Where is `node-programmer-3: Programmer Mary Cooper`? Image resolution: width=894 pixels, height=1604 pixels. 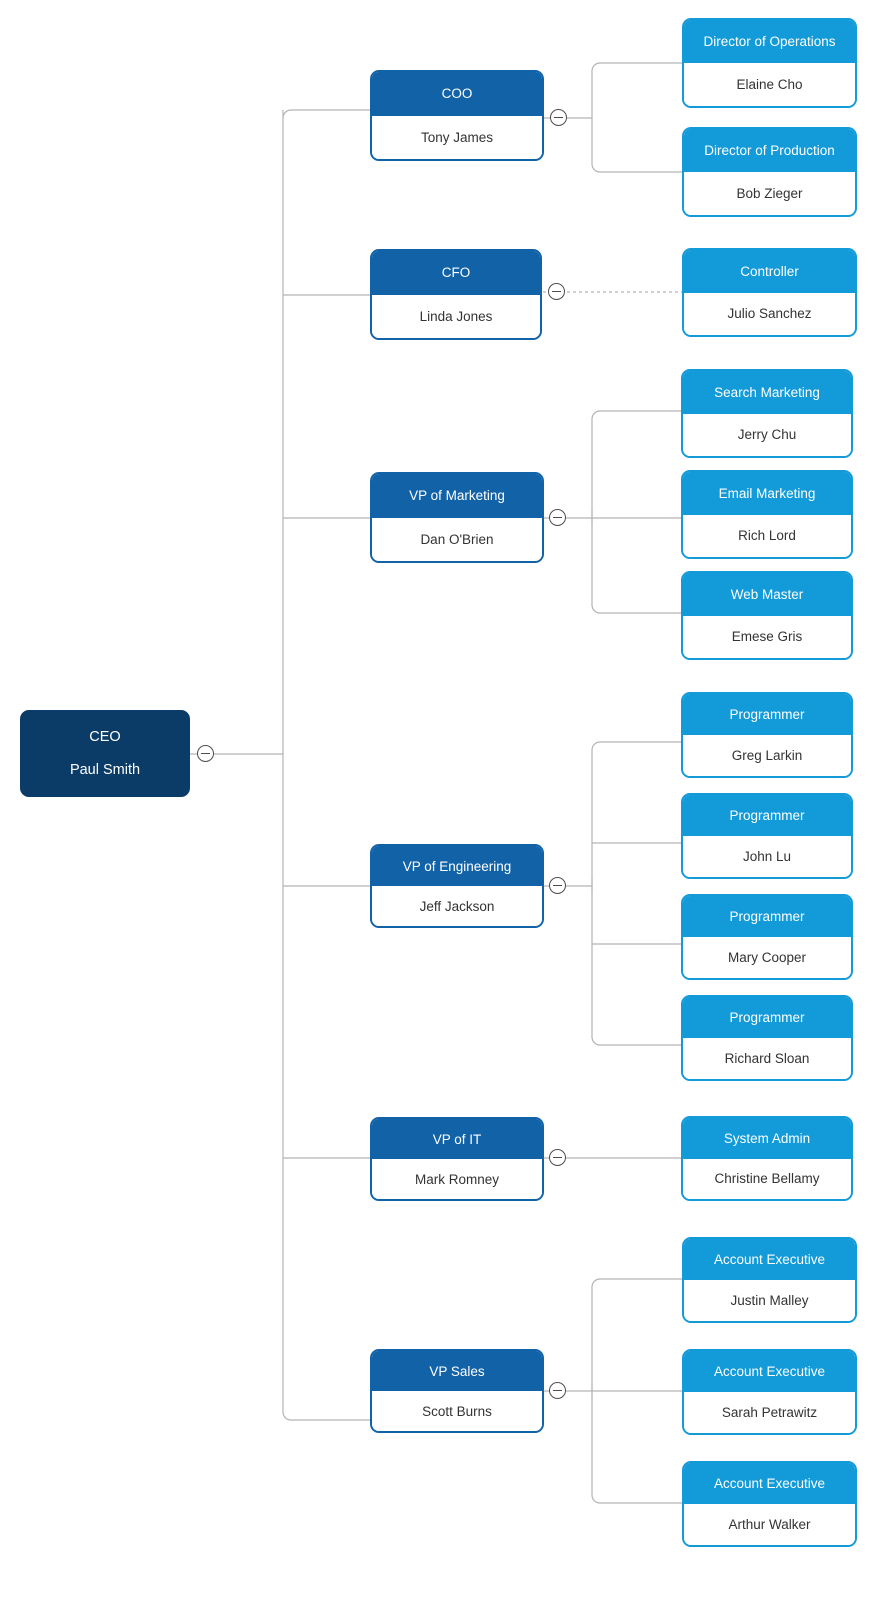
node-programmer-3: Programmer Mary Cooper is located at coordinates (767, 937).